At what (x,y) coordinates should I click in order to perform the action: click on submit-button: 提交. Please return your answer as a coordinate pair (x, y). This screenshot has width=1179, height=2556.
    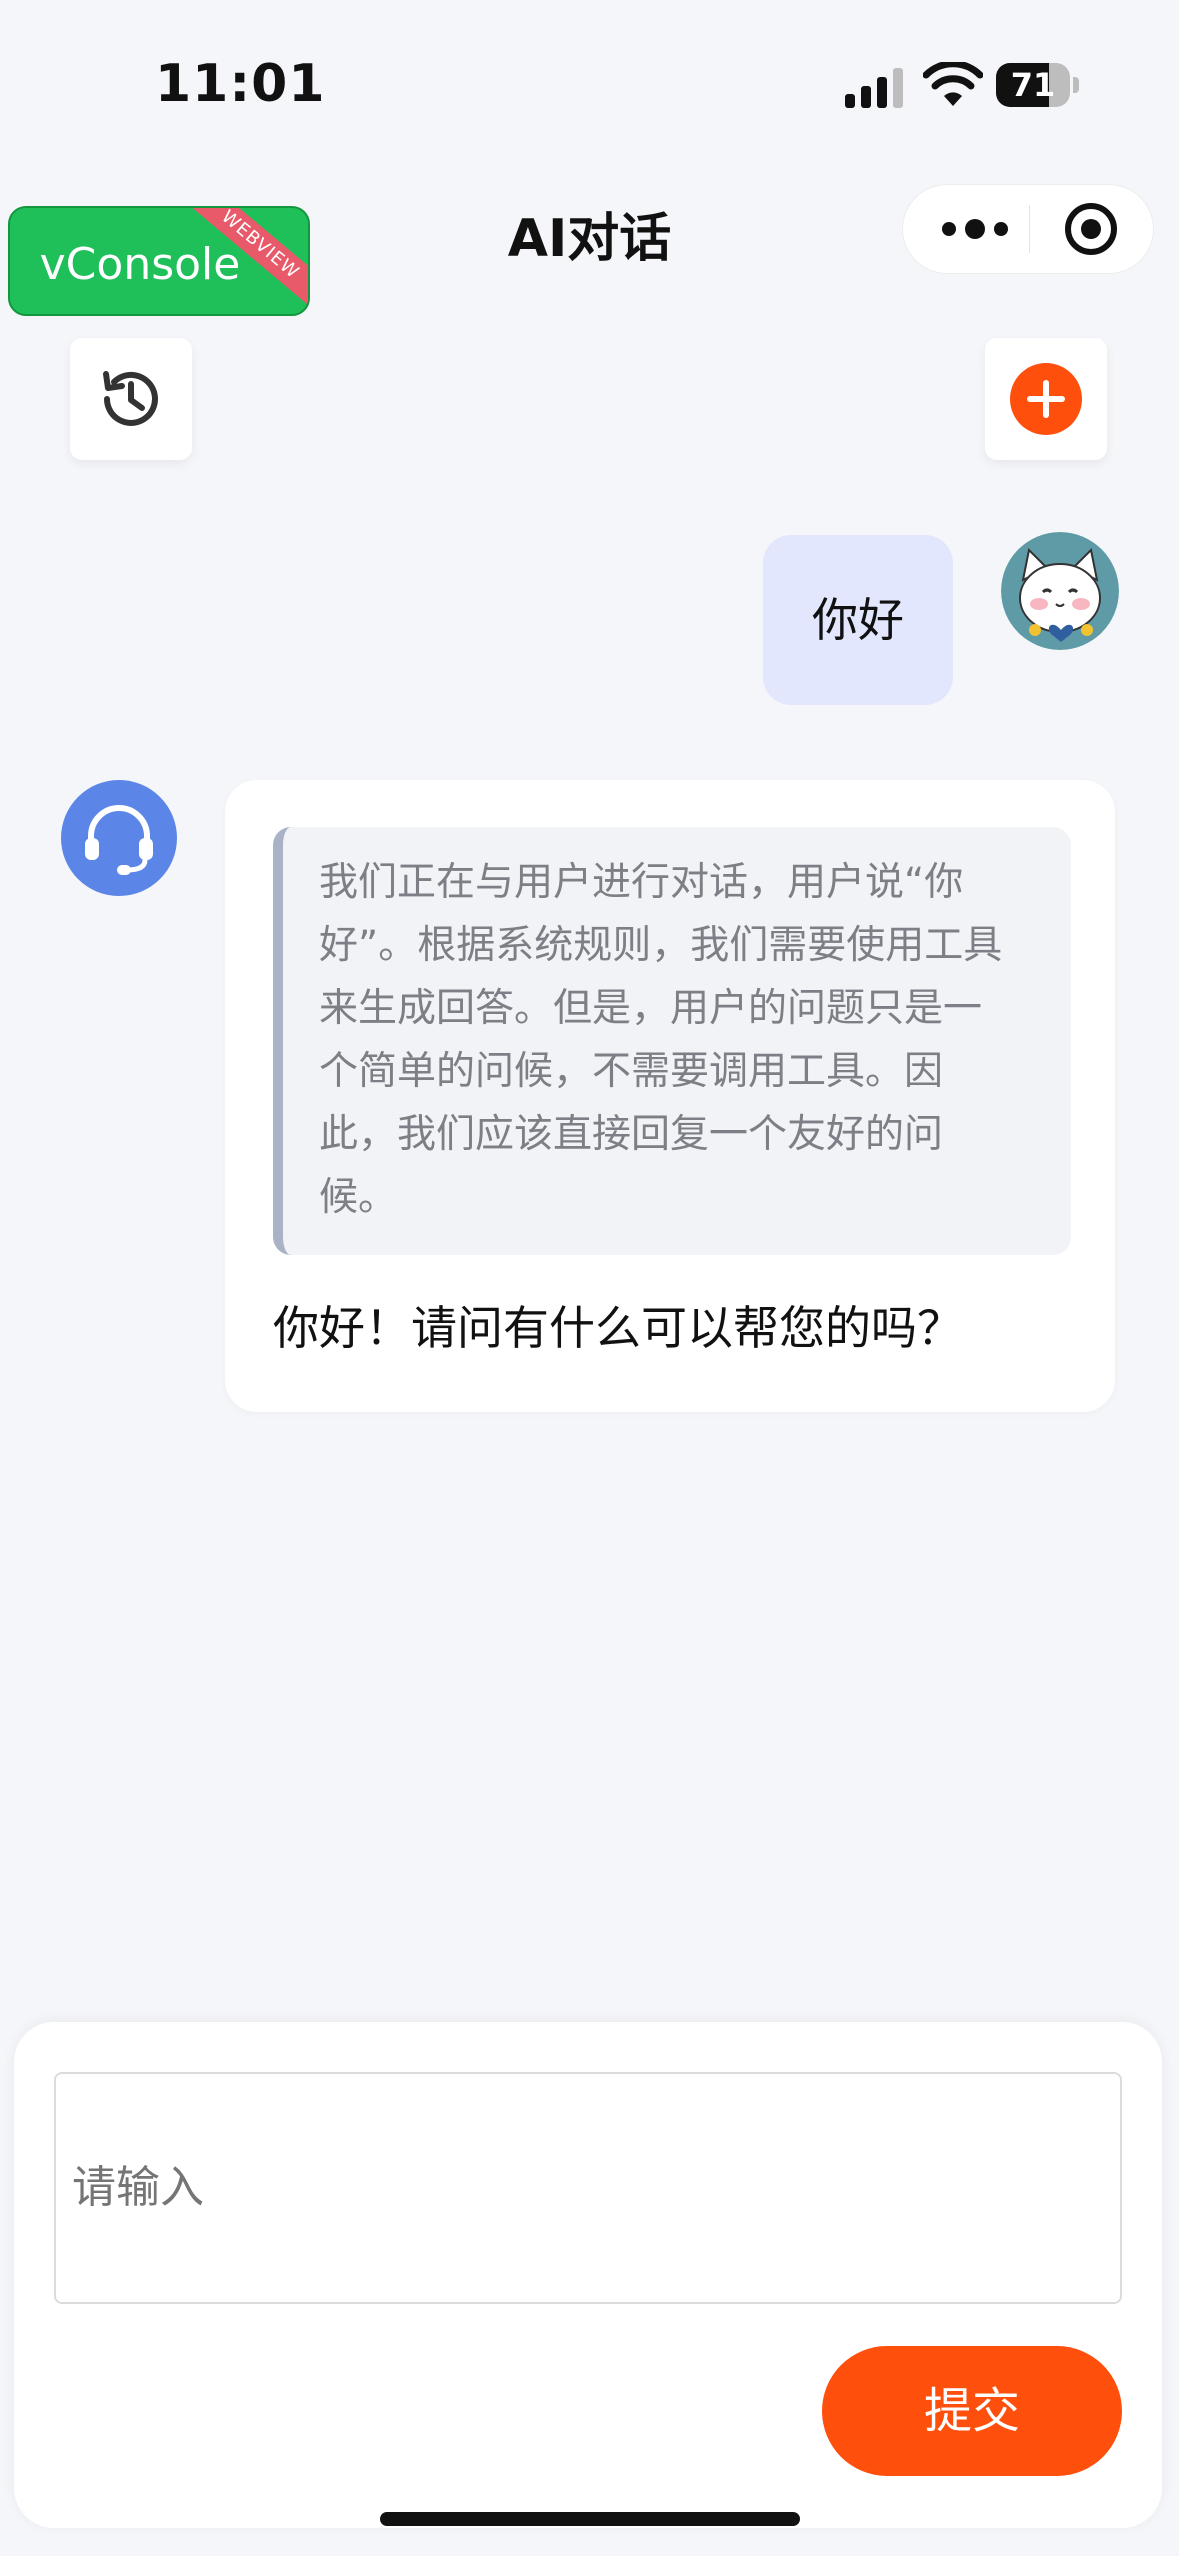
    Looking at the image, I should click on (972, 2411).